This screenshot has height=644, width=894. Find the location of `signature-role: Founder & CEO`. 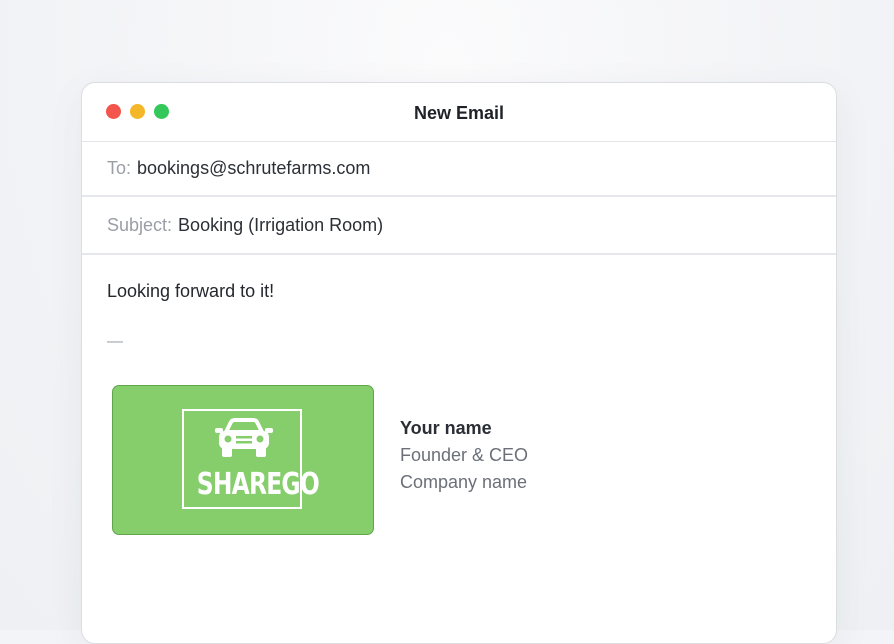

signature-role: Founder & CEO is located at coordinates (464, 455).